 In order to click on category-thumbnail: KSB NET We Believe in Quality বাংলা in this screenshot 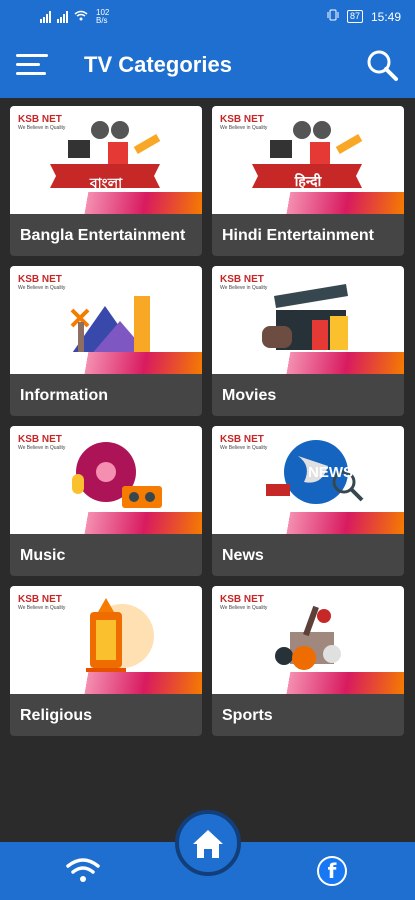, I will do `click(106, 160)`.